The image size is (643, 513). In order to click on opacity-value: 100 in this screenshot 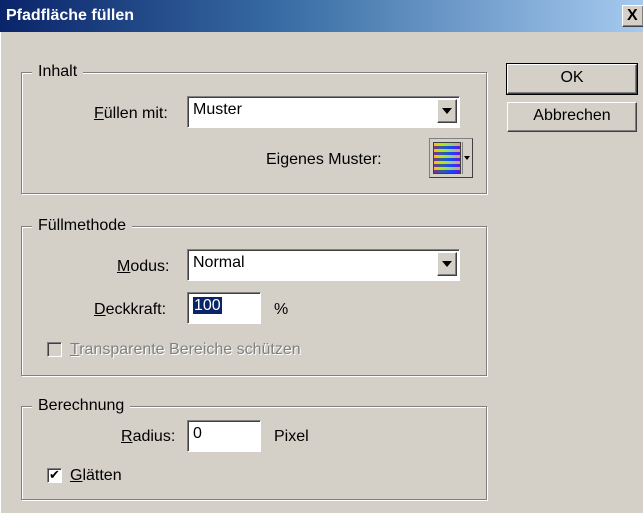, I will do `click(207, 305)`.